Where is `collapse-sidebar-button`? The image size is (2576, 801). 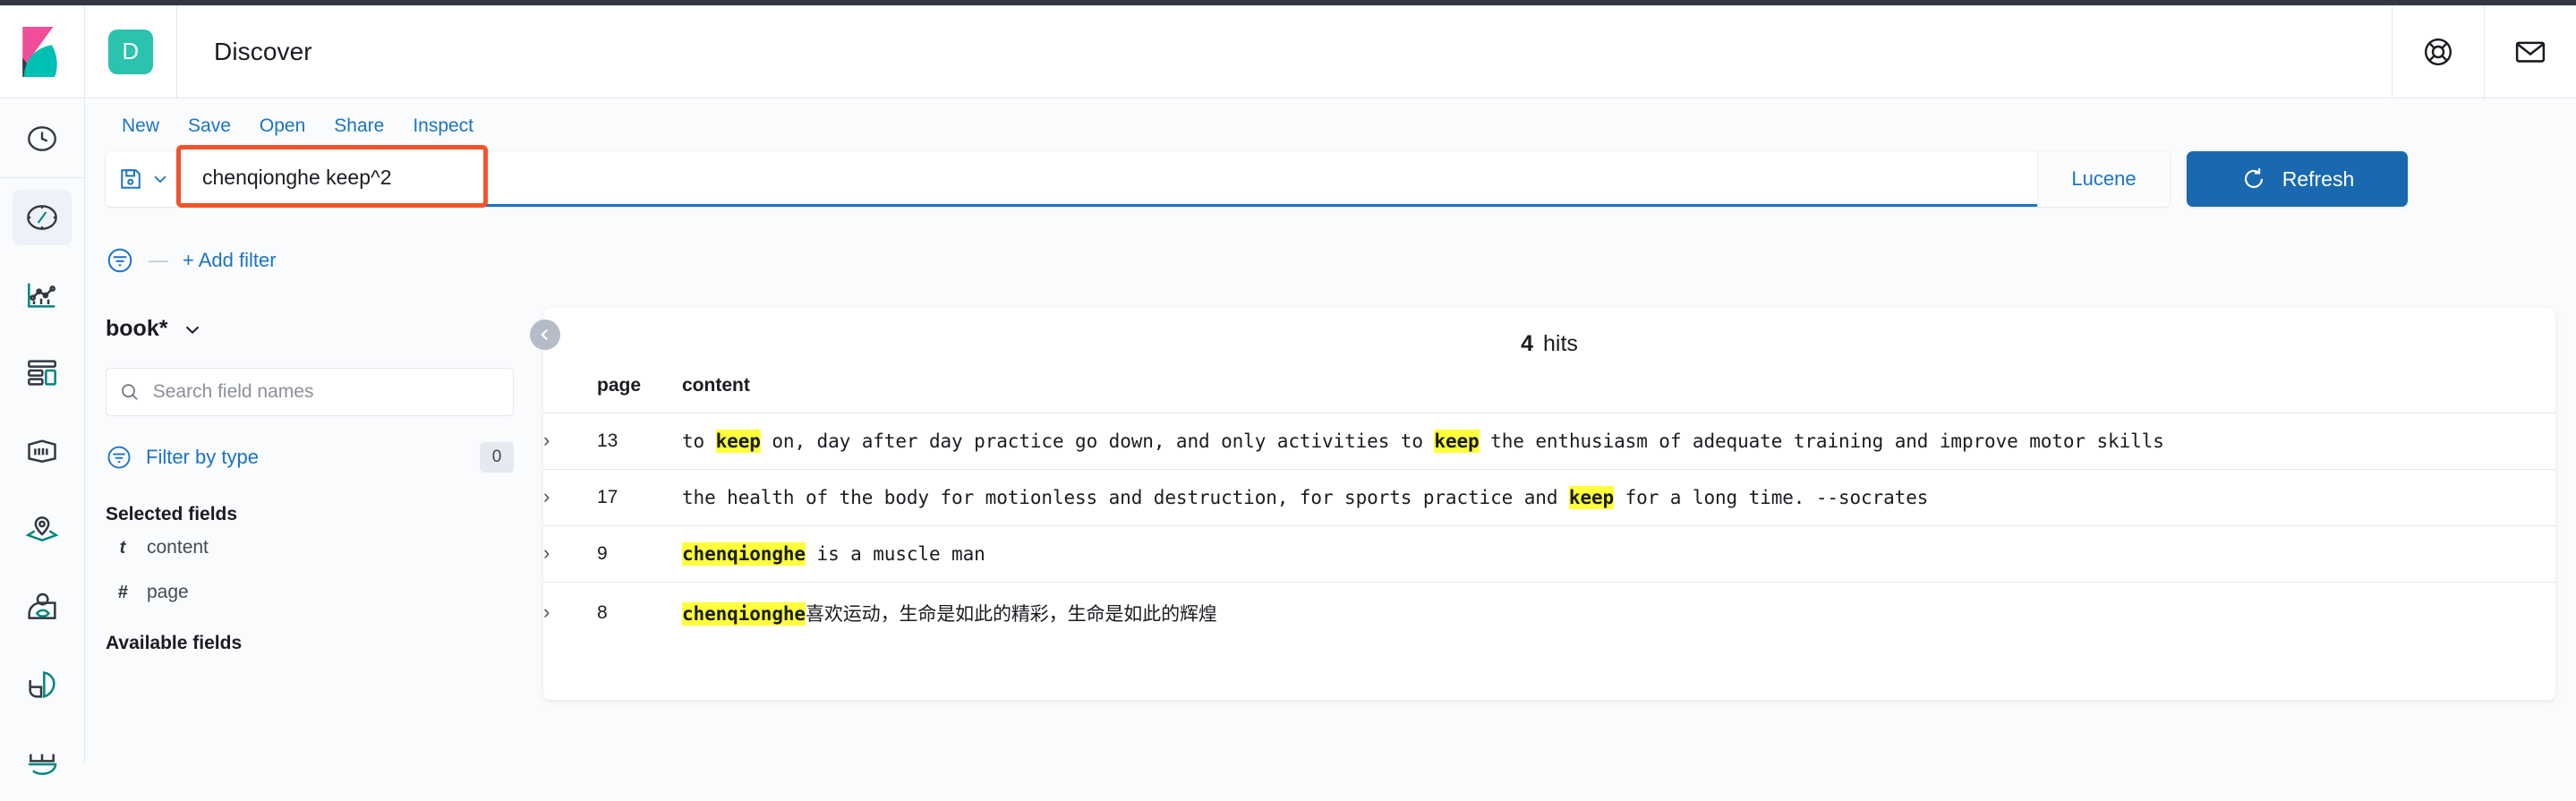
collapse-sidebar-button is located at coordinates (545, 335).